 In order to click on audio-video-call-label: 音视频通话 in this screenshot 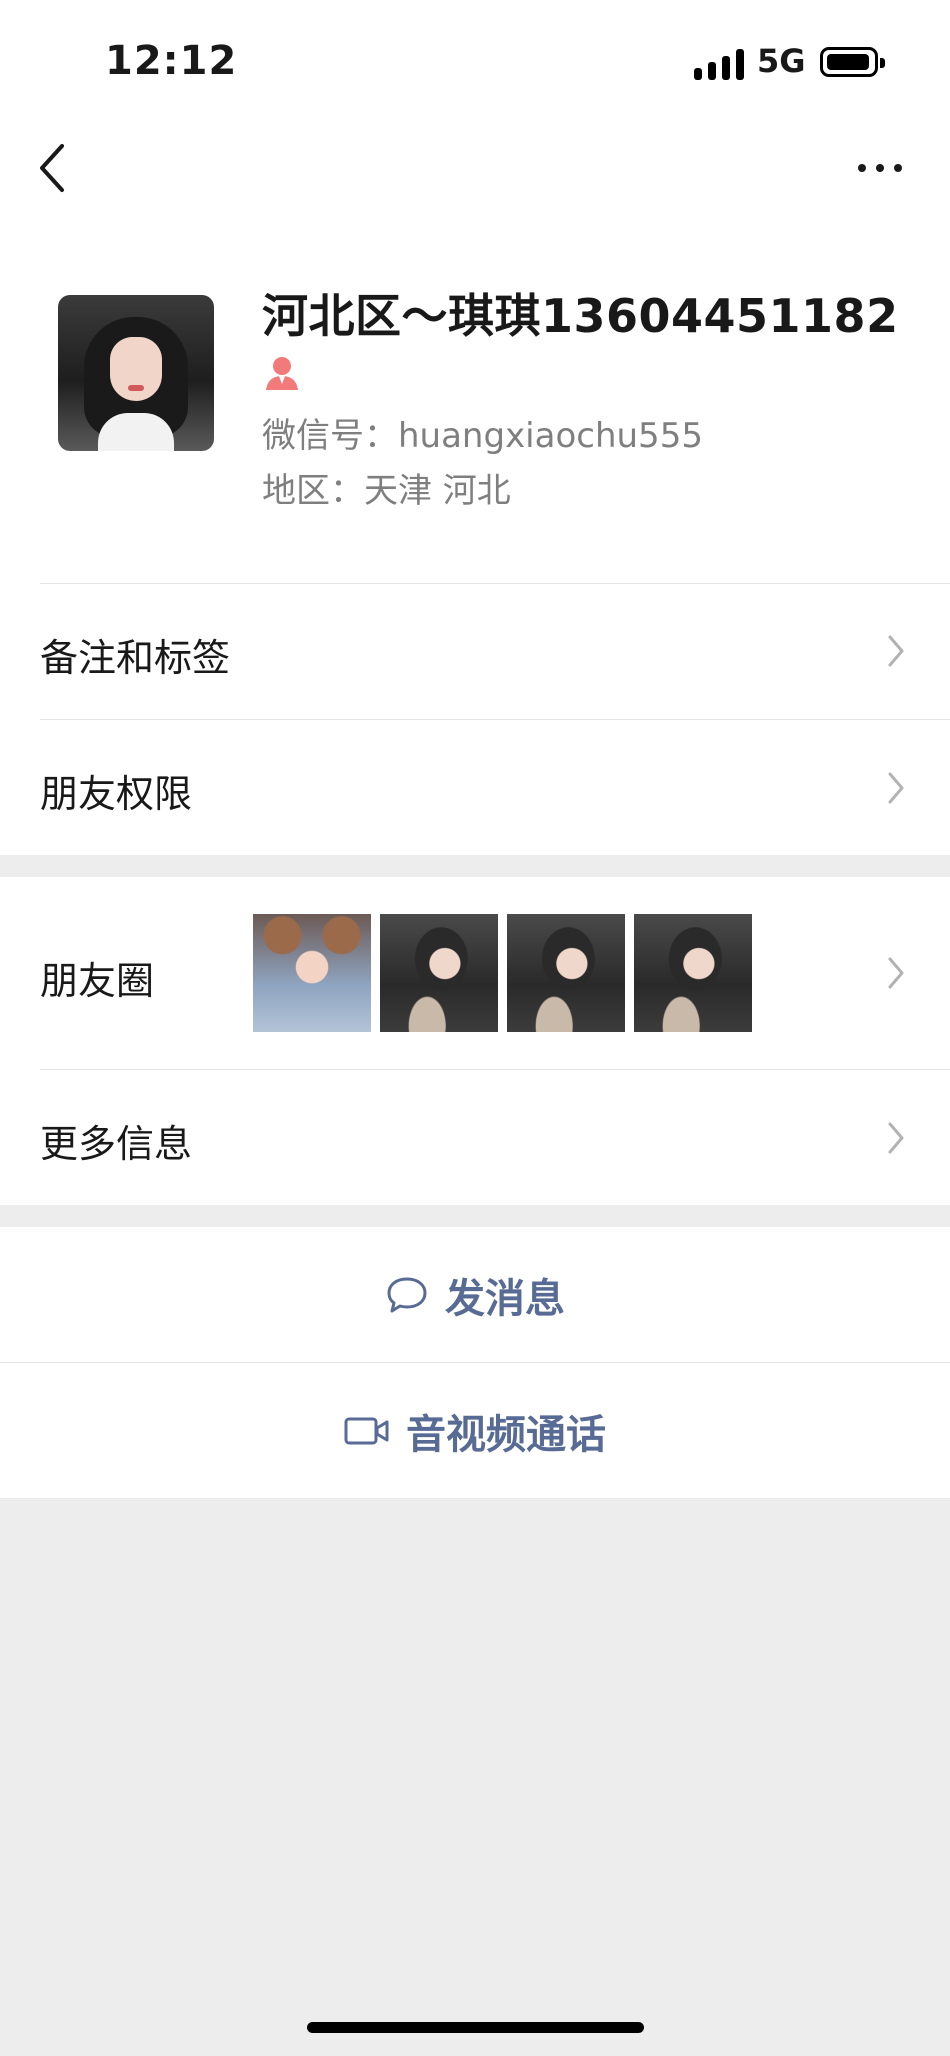, I will do `click(506, 1434)`.